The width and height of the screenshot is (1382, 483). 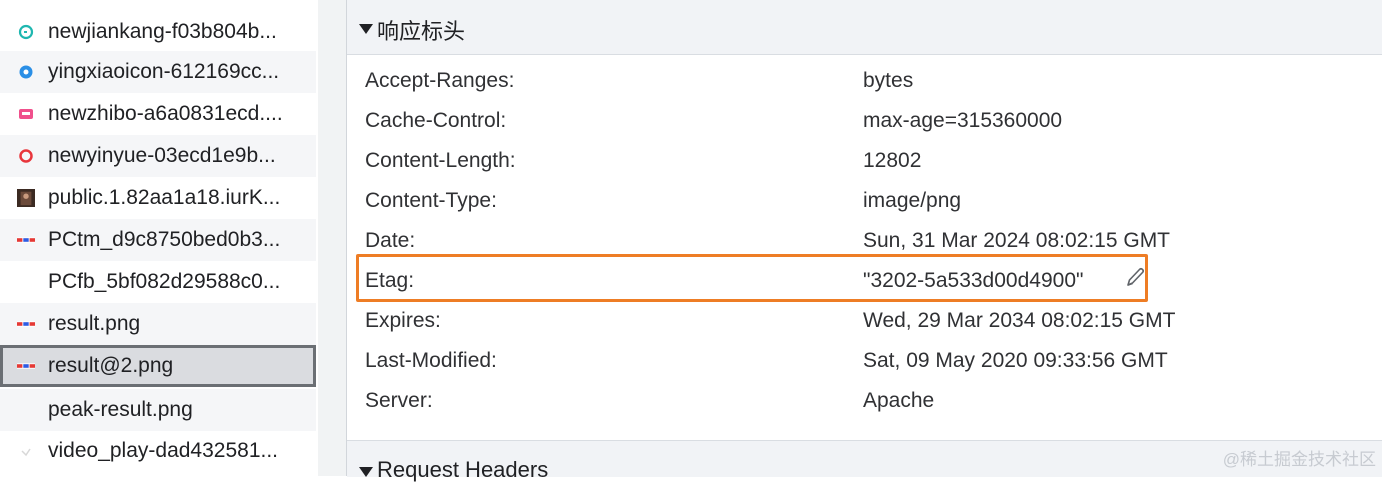 I want to click on header-row: Server: Apache, so click(x=864, y=402).